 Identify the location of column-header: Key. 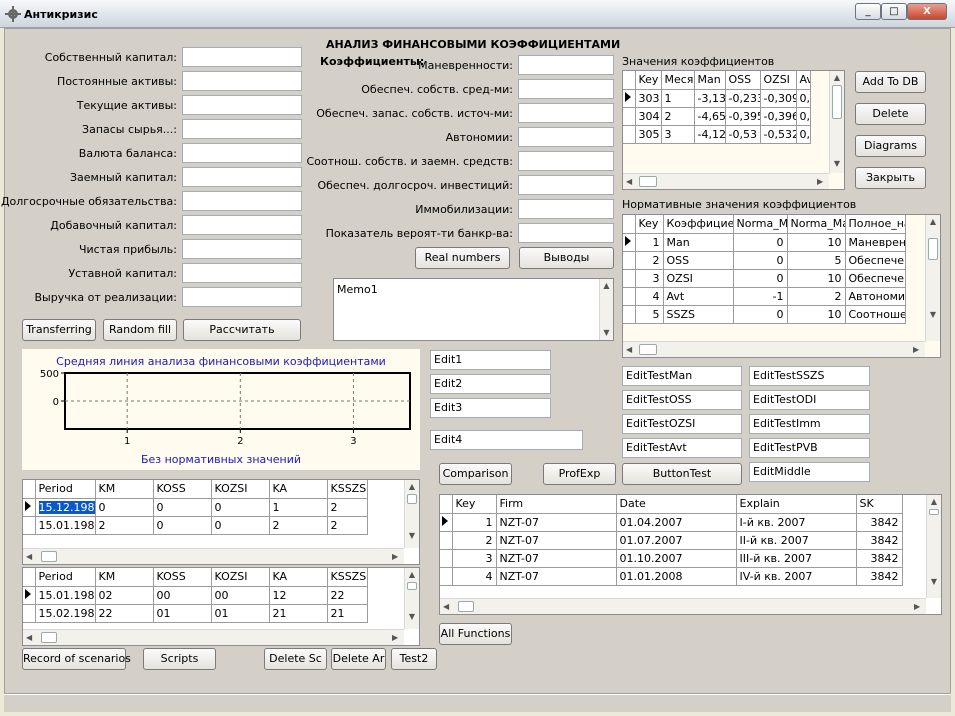
(649, 224).